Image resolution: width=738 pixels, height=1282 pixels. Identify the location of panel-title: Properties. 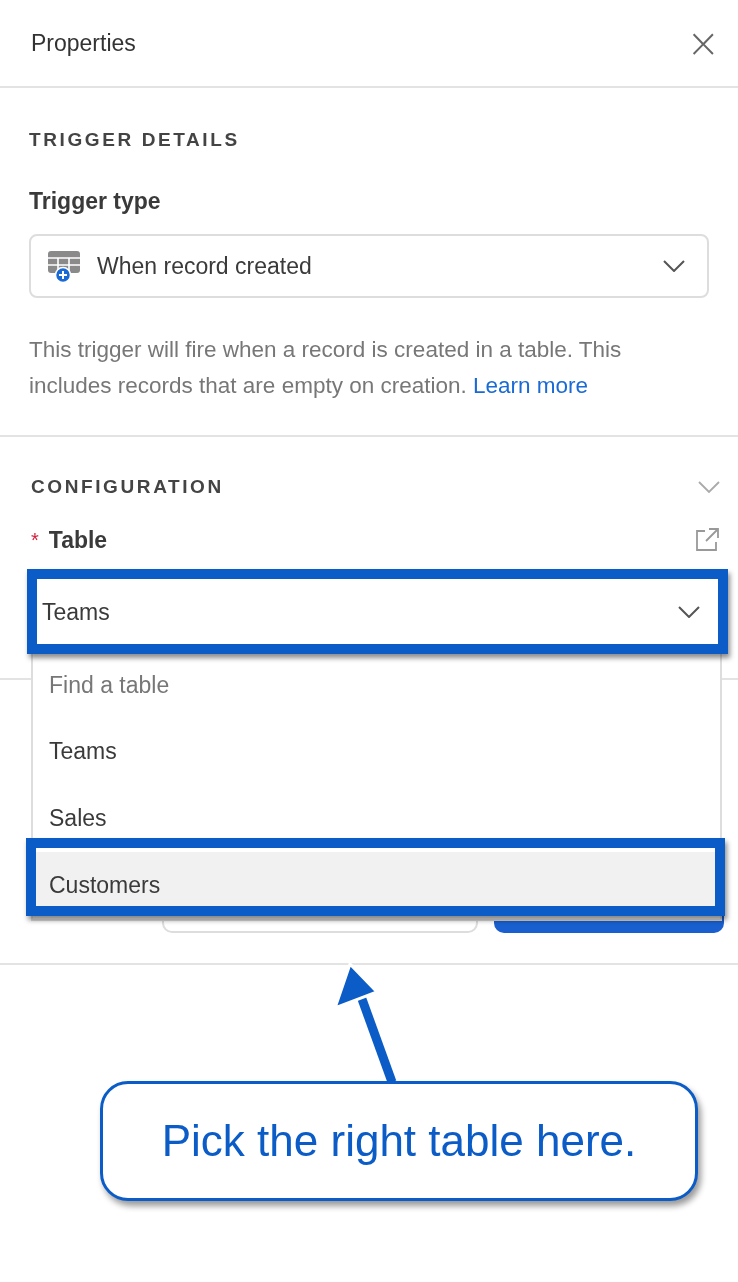
(83, 43).